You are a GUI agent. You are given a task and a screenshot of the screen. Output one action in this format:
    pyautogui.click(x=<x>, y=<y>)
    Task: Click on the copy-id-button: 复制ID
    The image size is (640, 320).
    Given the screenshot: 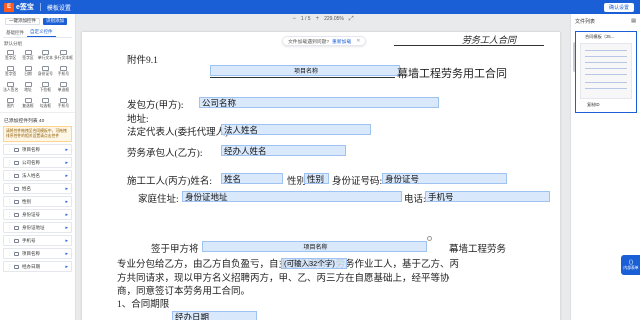 What is the action you would take?
    pyautogui.click(x=606, y=104)
    